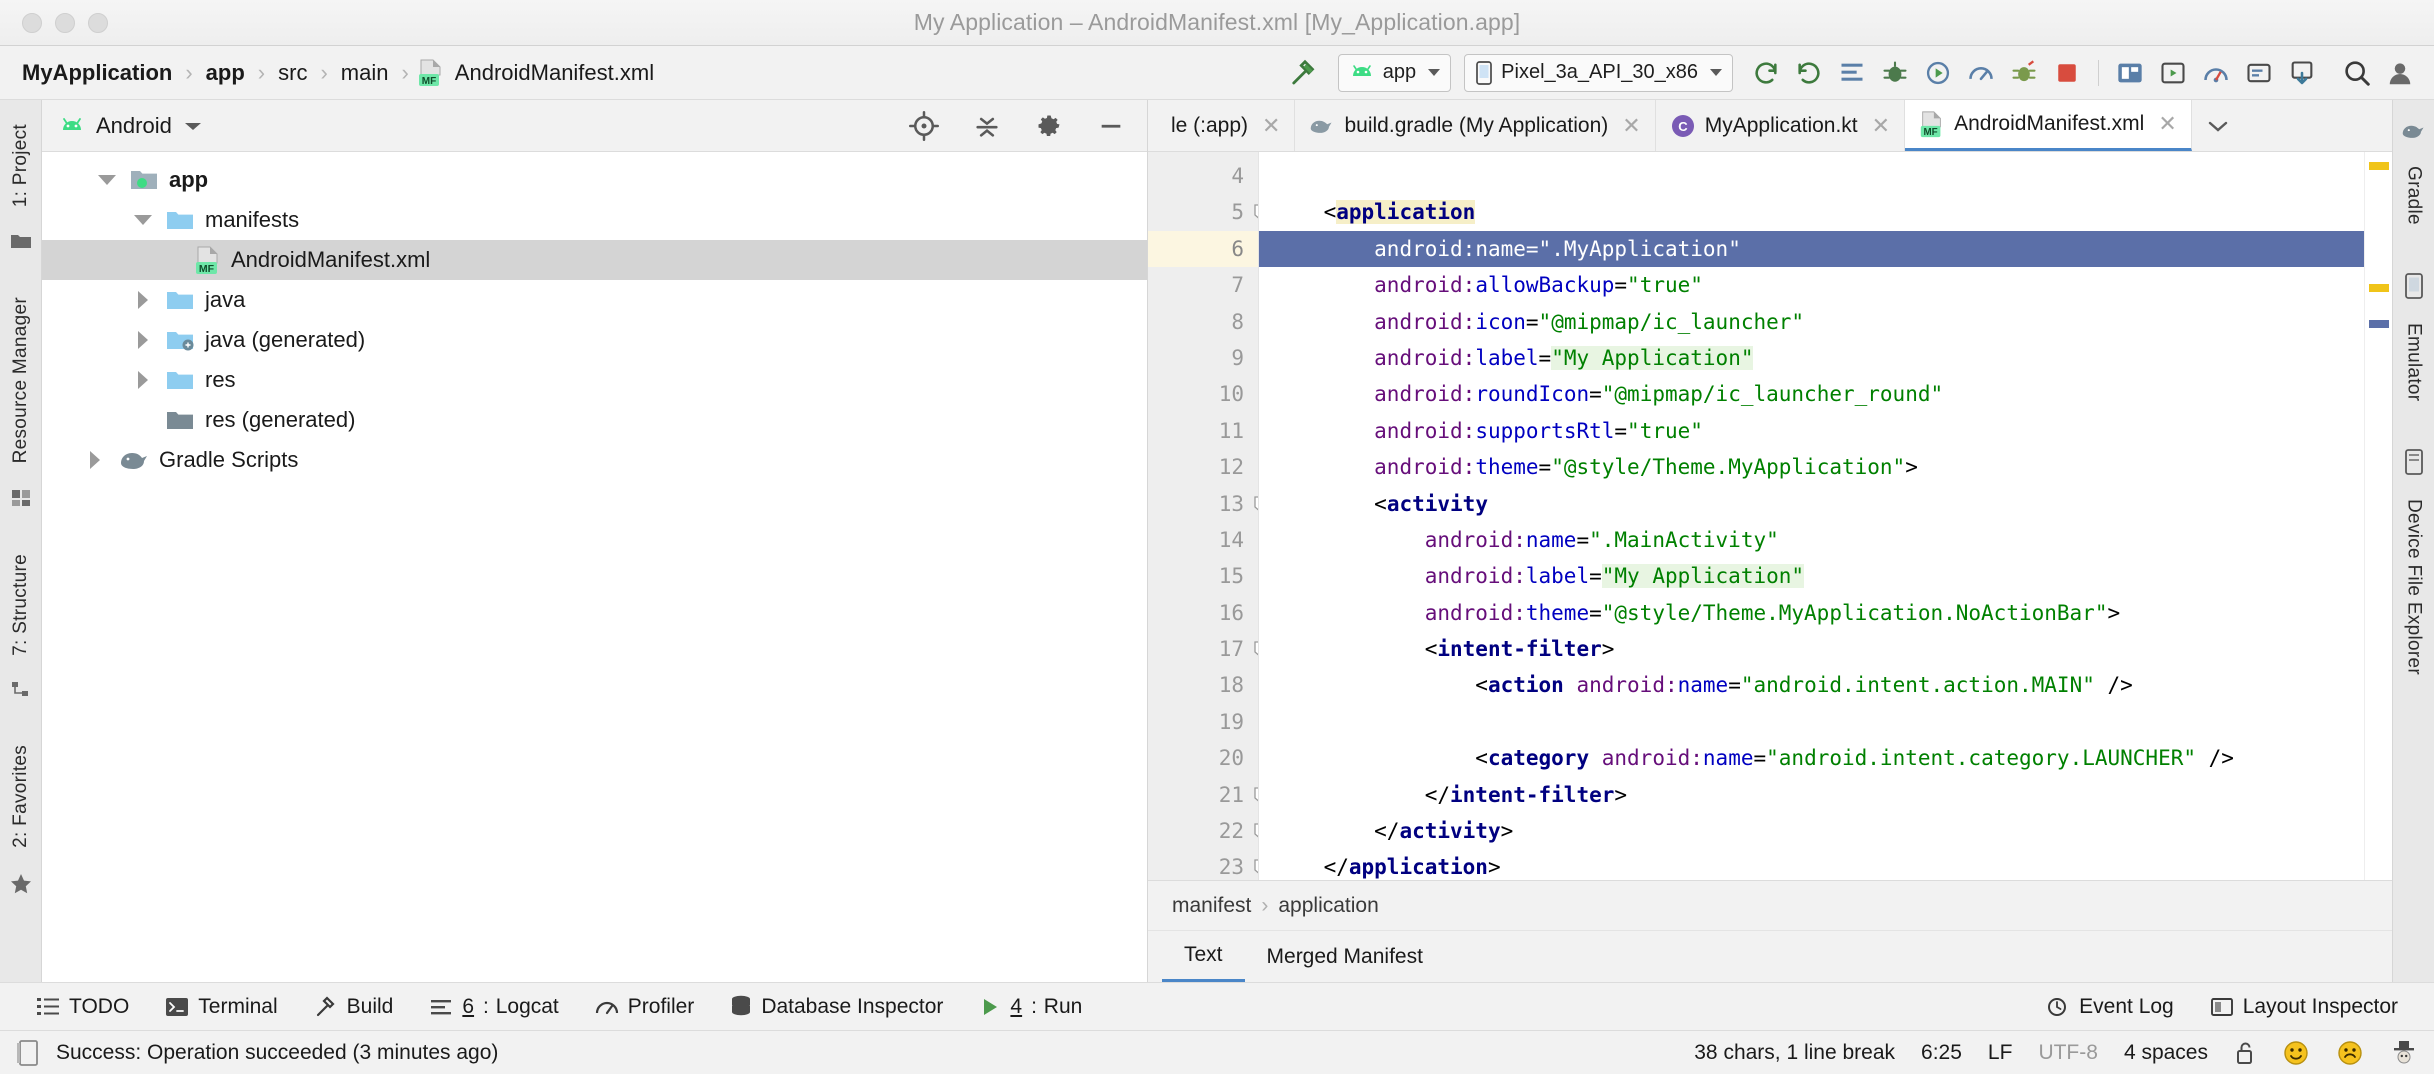 The width and height of the screenshot is (2434, 1074). What do you see at coordinates (2379, 324) in the screenshot?
I see `marker-caret` at bounding box center [2379, 324].